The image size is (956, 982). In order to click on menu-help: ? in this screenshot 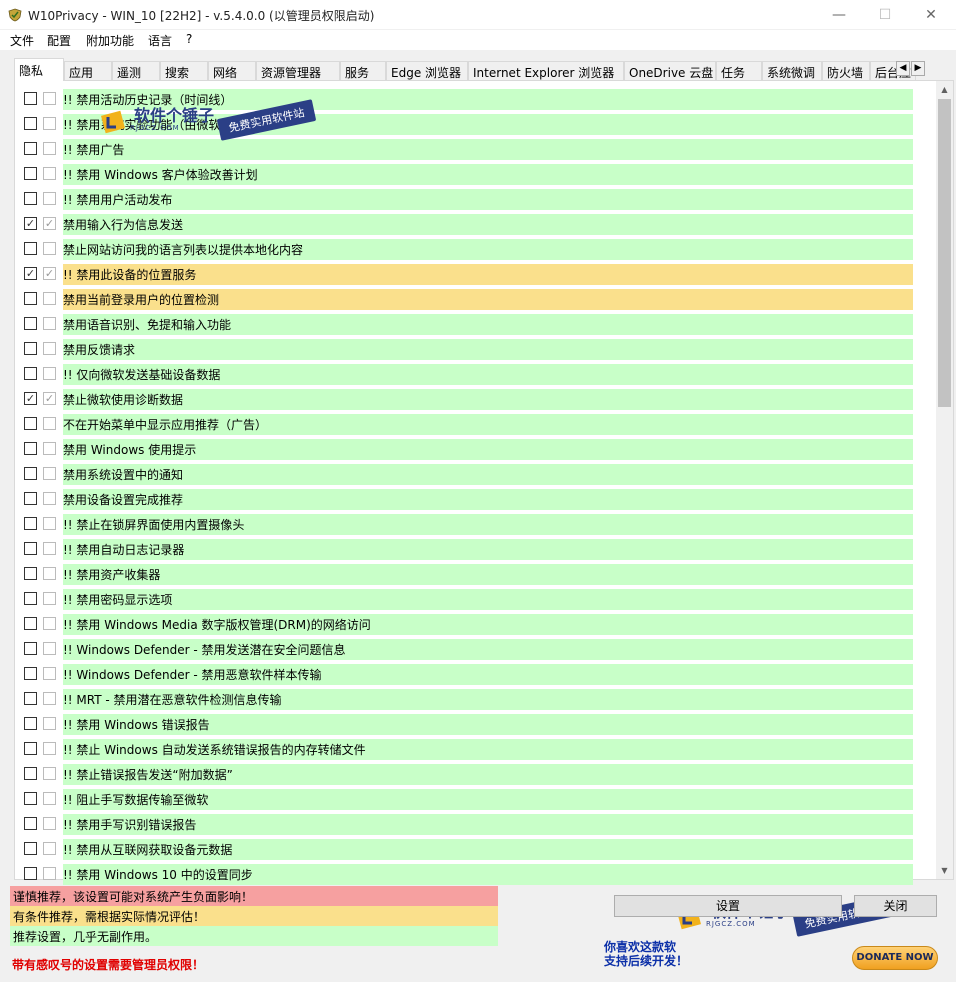, I will do `click(189, 39)`.